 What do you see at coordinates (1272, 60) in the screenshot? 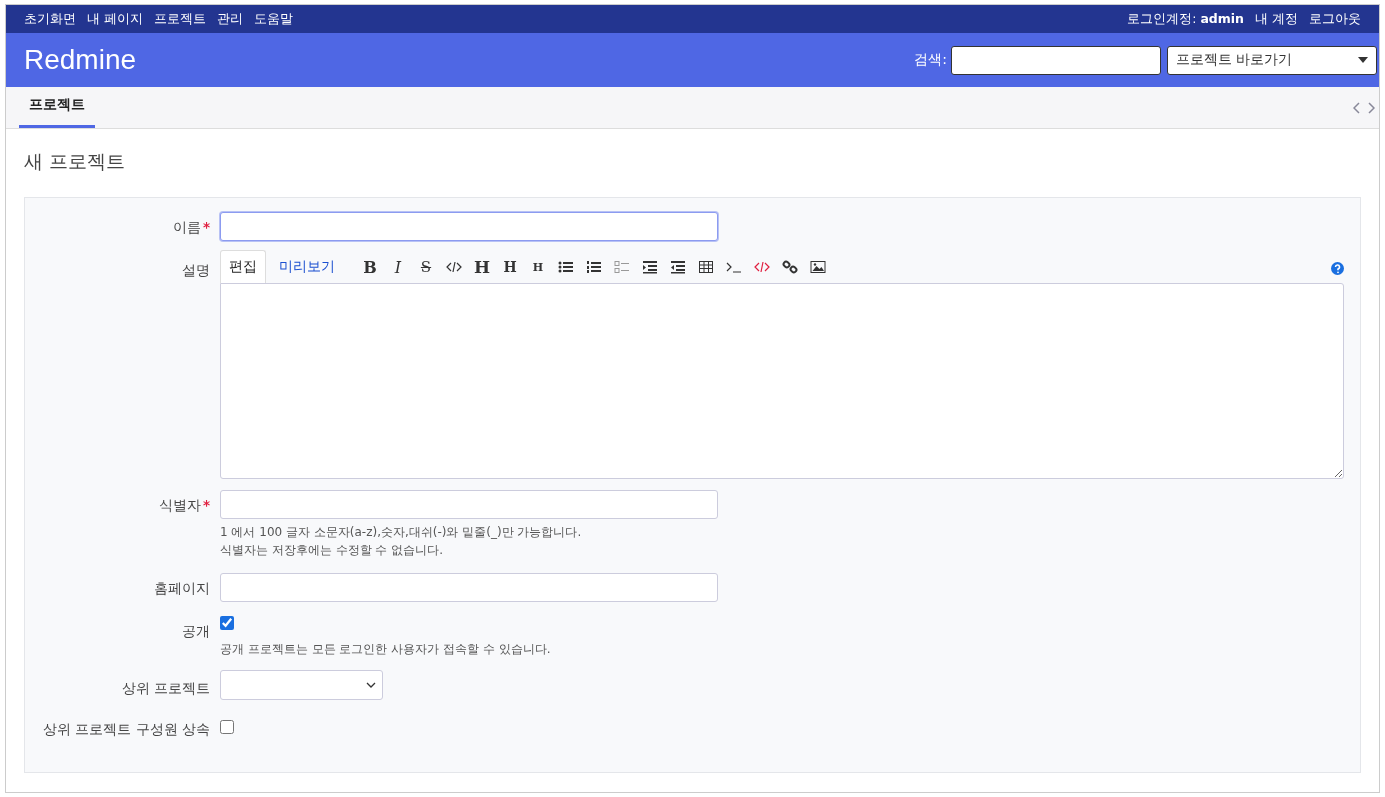
I see `project-jump-select: 프로젝트 바로가기` at bounding box center [1272, 60].